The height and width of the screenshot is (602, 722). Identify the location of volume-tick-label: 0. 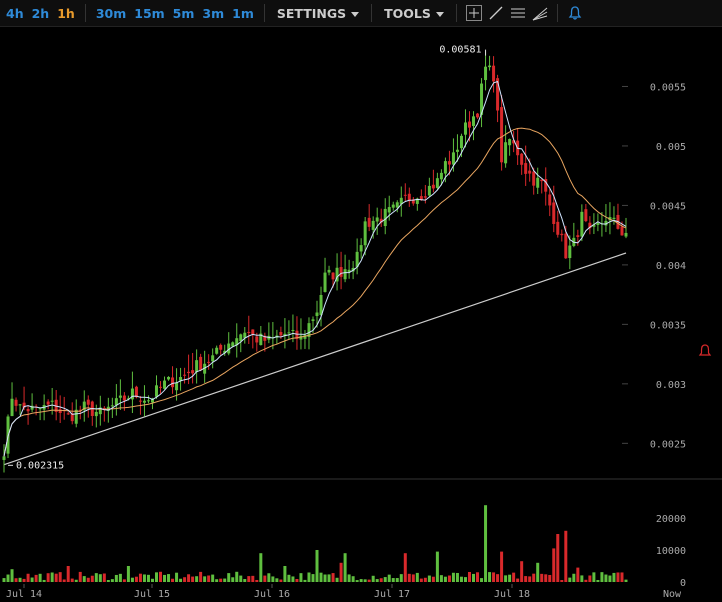
(683, 583).